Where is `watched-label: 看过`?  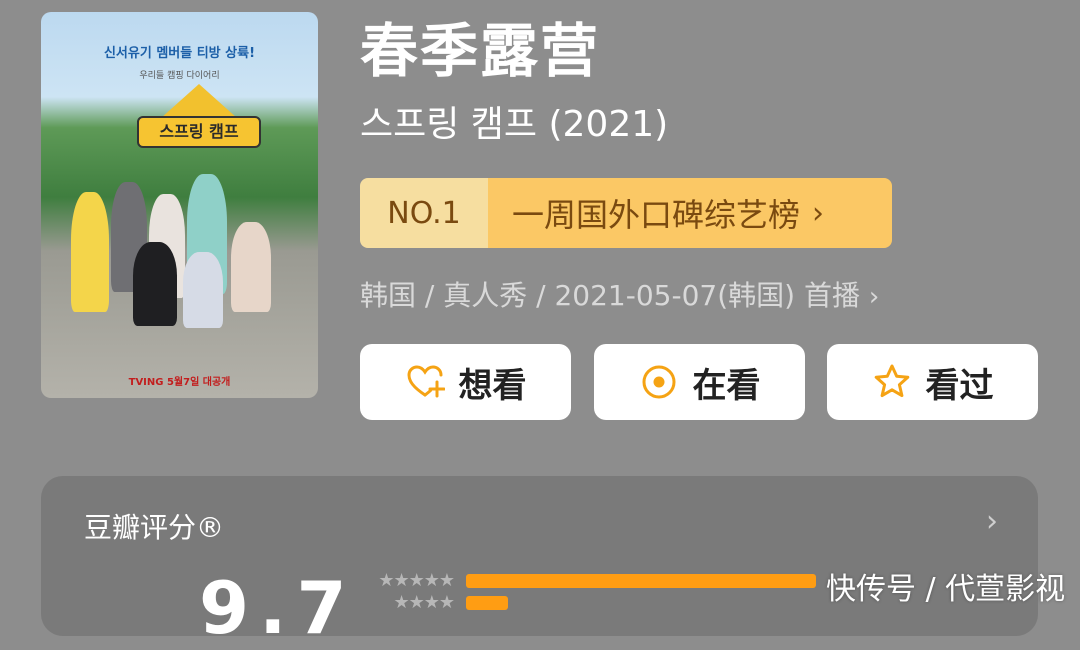
watched-label: 看过 is located at coordinates (959, 385).